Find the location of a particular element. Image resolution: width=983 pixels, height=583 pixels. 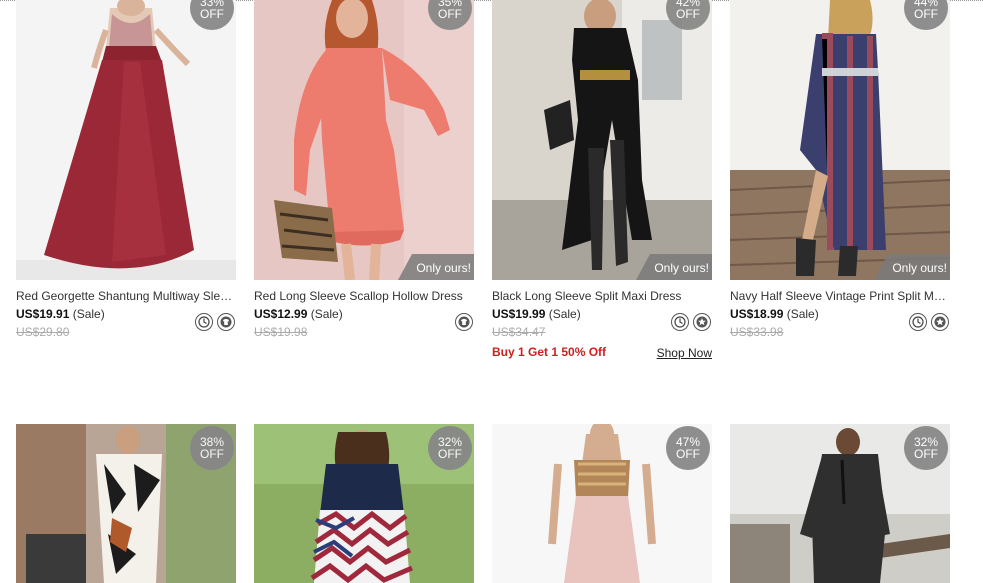

product-image: 44% OFF Only ours! is located at coordinates (840, 140).